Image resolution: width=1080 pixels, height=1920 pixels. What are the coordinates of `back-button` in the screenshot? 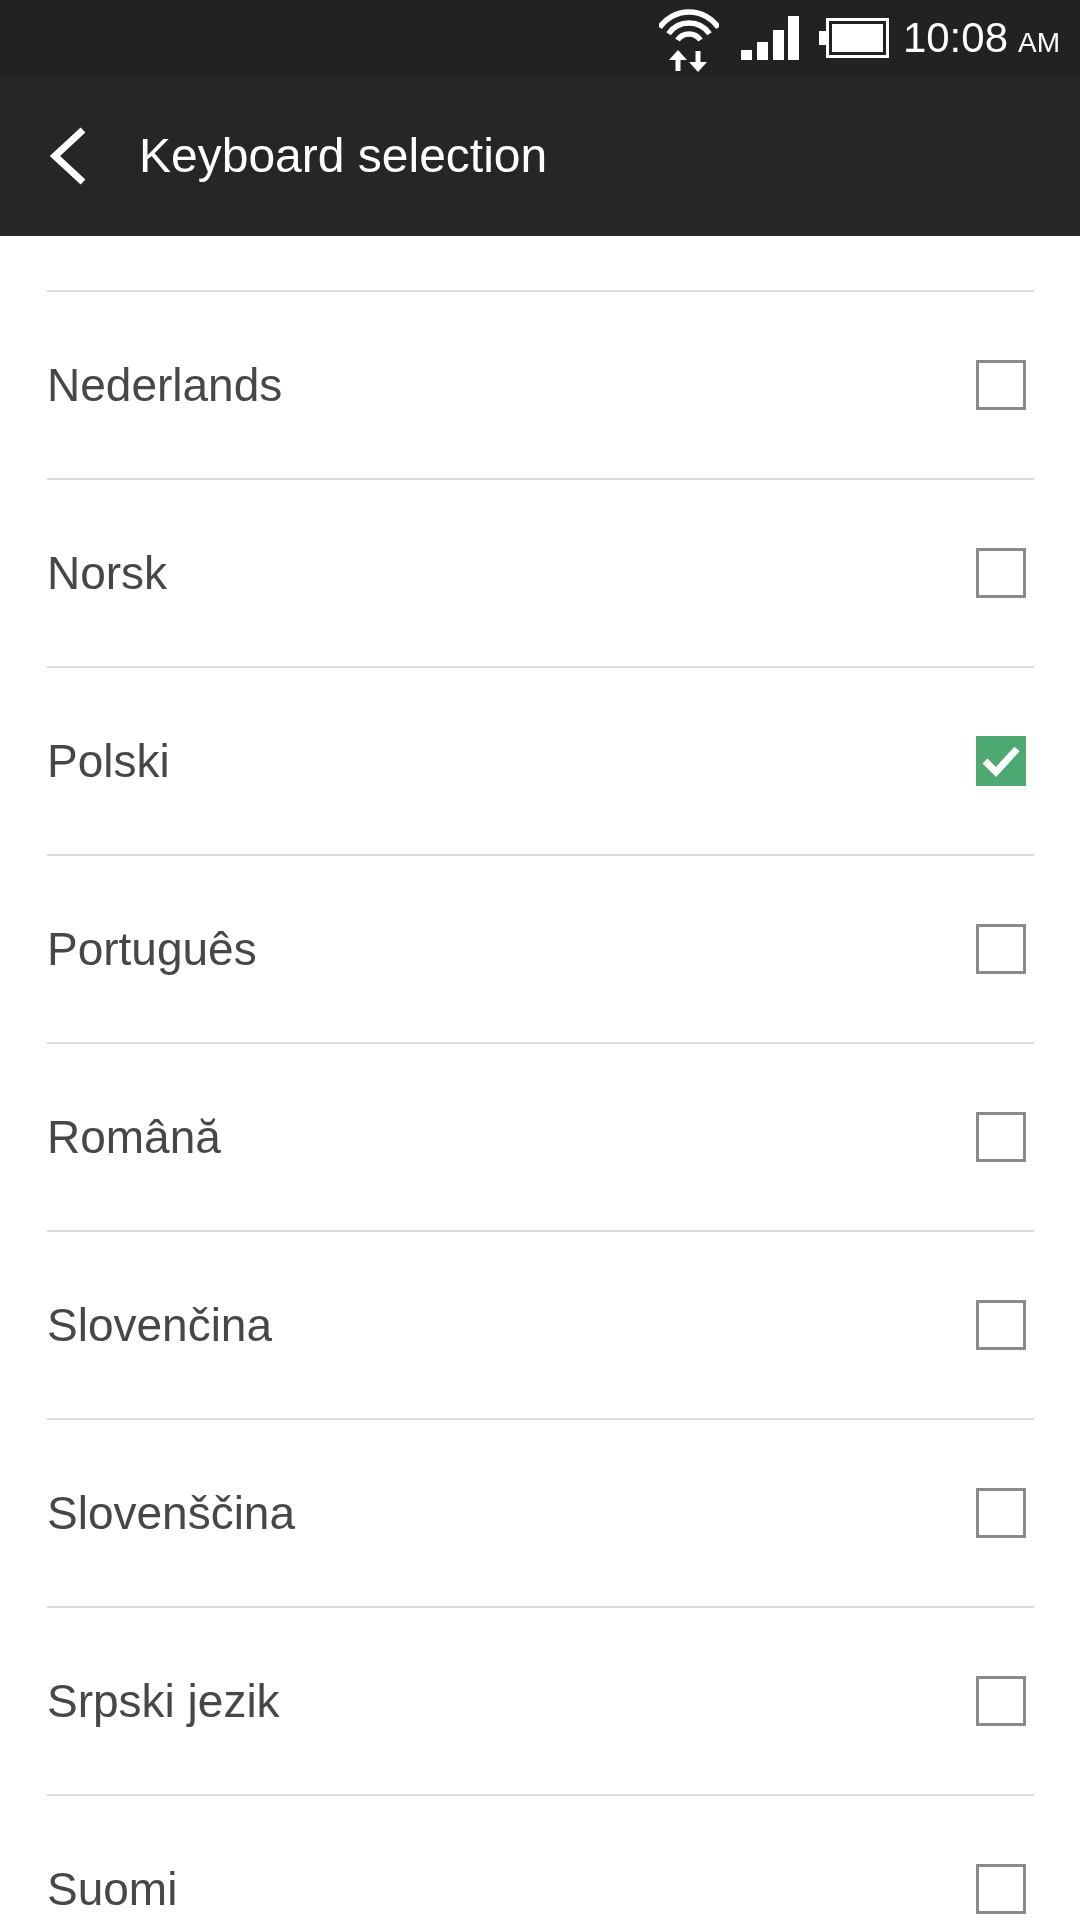 It's located at (68, 156).